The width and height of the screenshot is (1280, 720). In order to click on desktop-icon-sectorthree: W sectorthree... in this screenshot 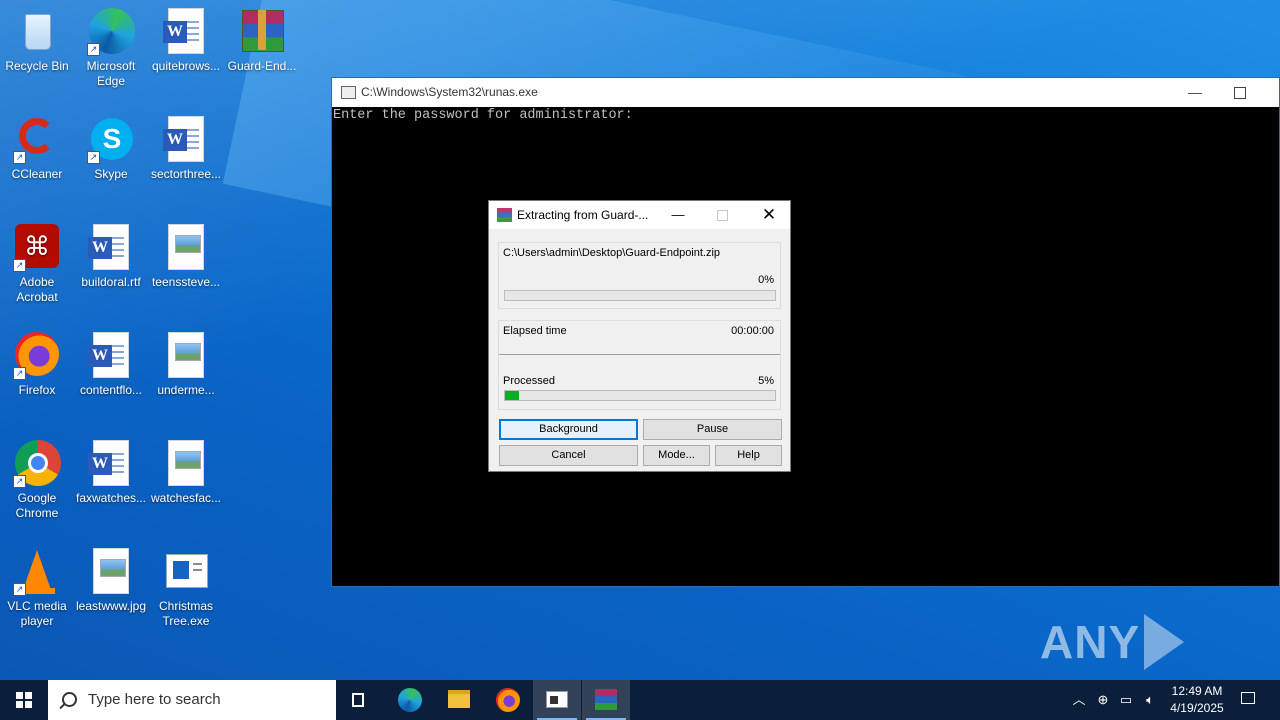, I will do `click(186, 149)`.